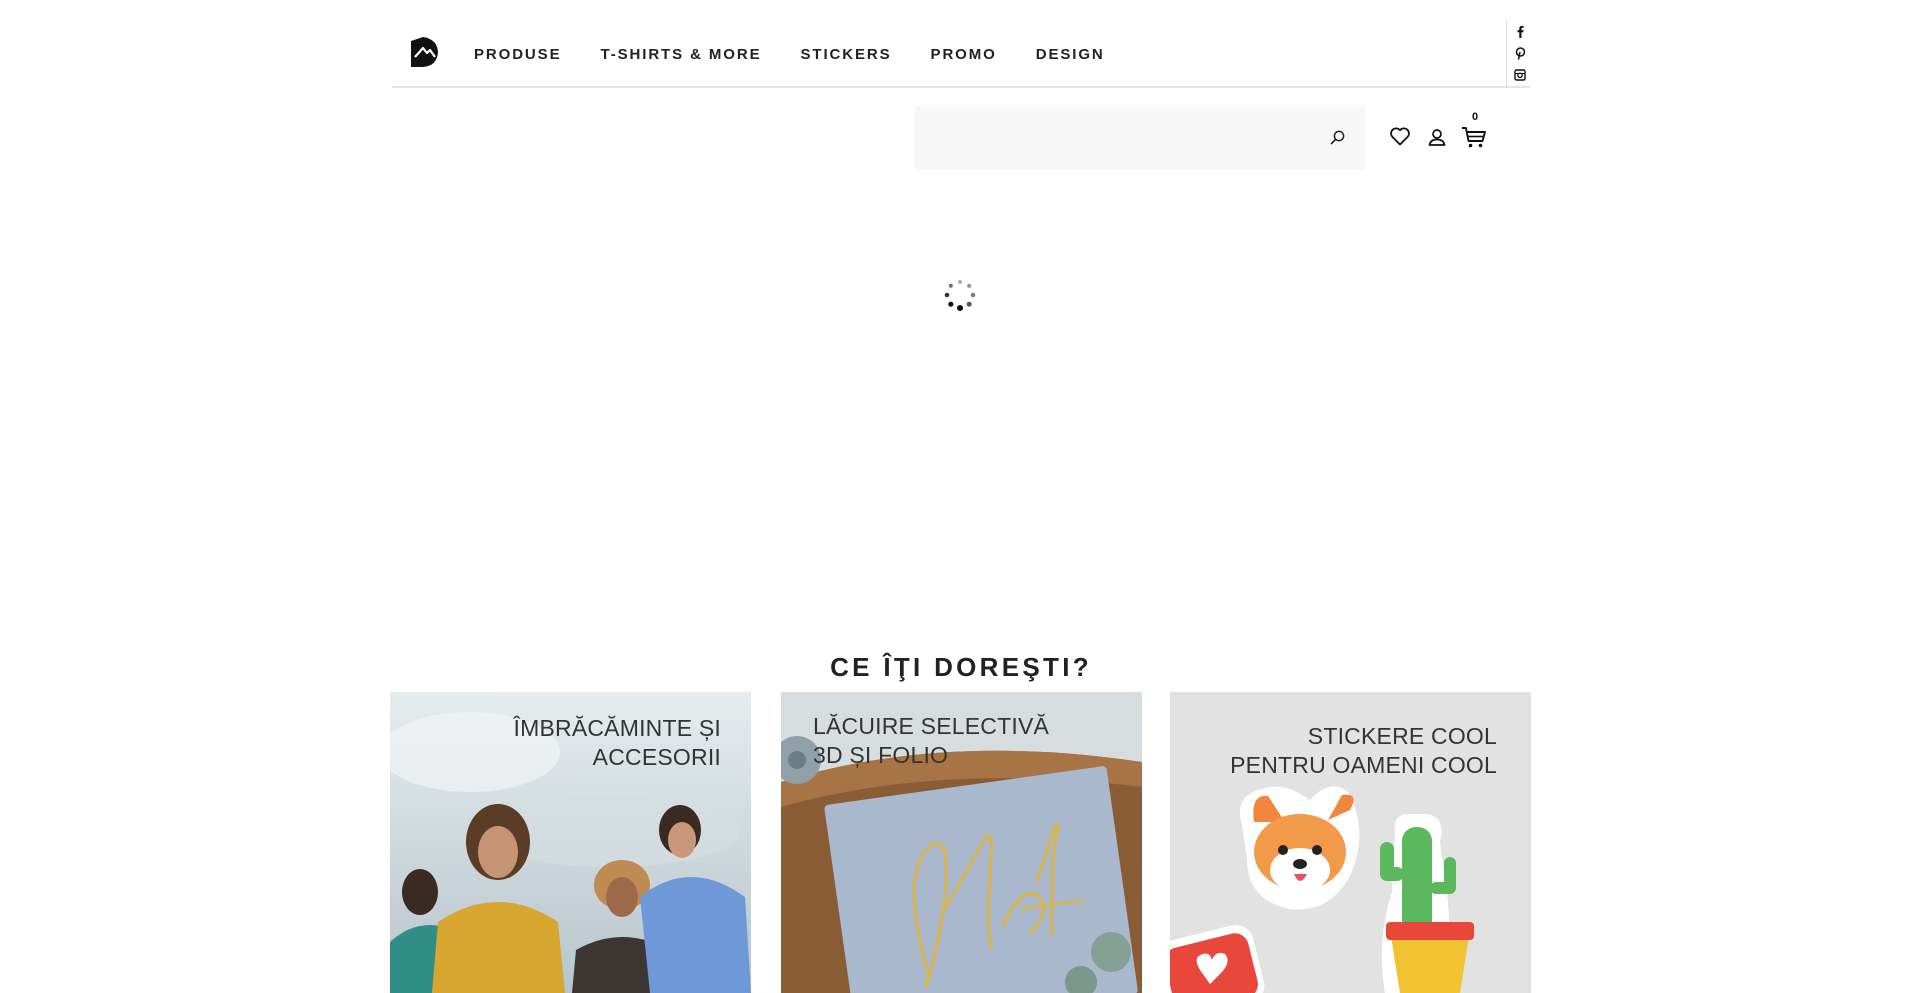  What do you see at coordinates (1520, 75) in the screenshot?
I see `instagram-icon` at bounding box center [1520, 75].